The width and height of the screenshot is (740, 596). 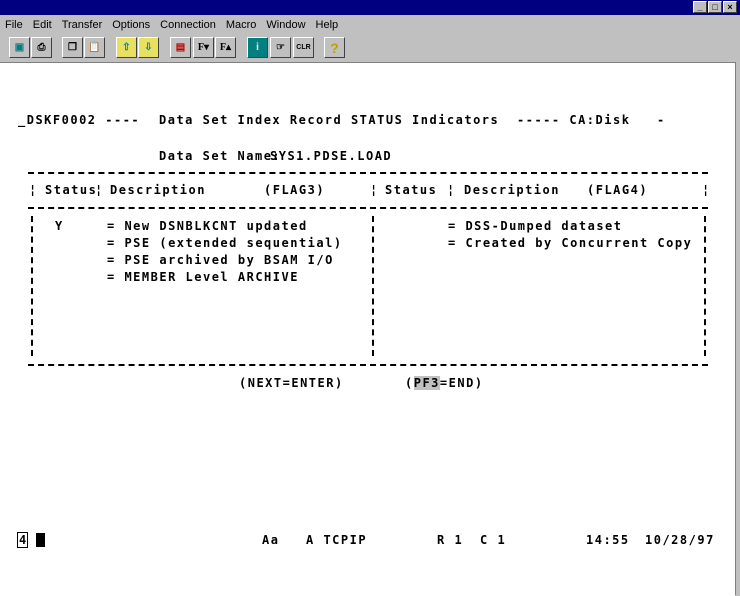 What do you see at coordinates (72, 47) in the screenshot?
I see `copy-icon: ❐` at bounding box center [72, 47].